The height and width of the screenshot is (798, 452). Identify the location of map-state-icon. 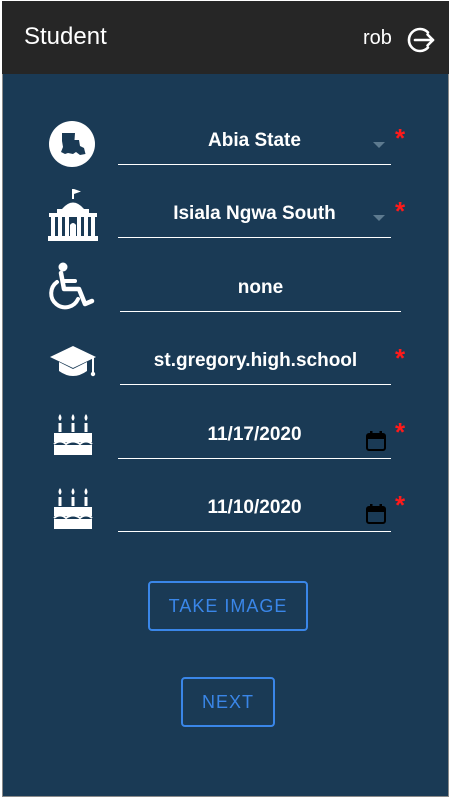
(72, 144).